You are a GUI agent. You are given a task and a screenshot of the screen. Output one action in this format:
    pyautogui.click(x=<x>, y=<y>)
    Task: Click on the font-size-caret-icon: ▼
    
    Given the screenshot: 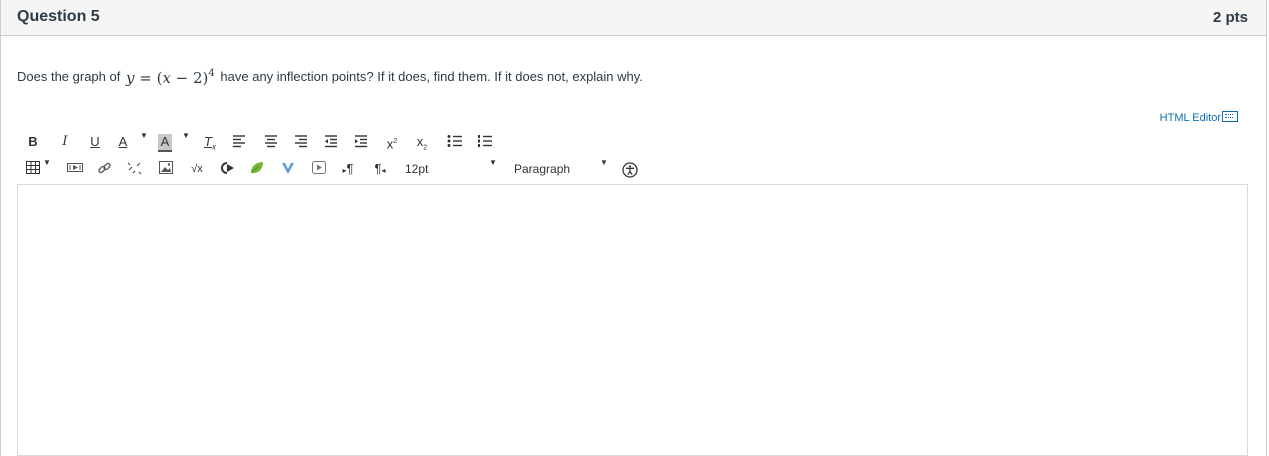 What is the action you would take?
    pyautogui.click(x=493, y=162)
    